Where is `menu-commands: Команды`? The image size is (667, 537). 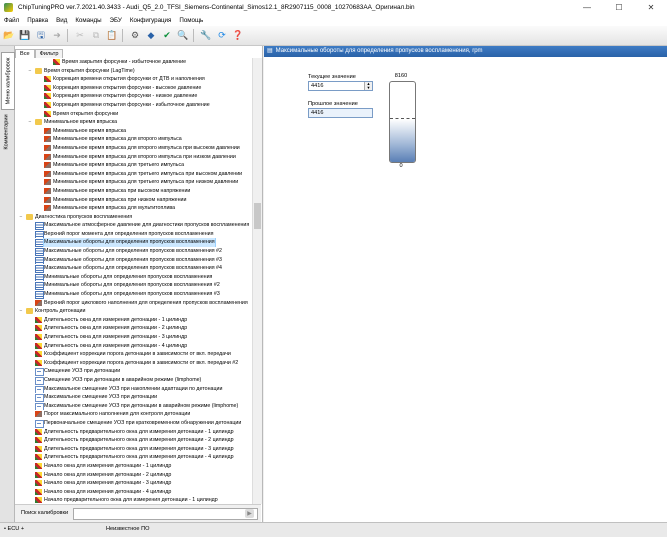 menu-commands: Команды is located at coordinates (88, 20).